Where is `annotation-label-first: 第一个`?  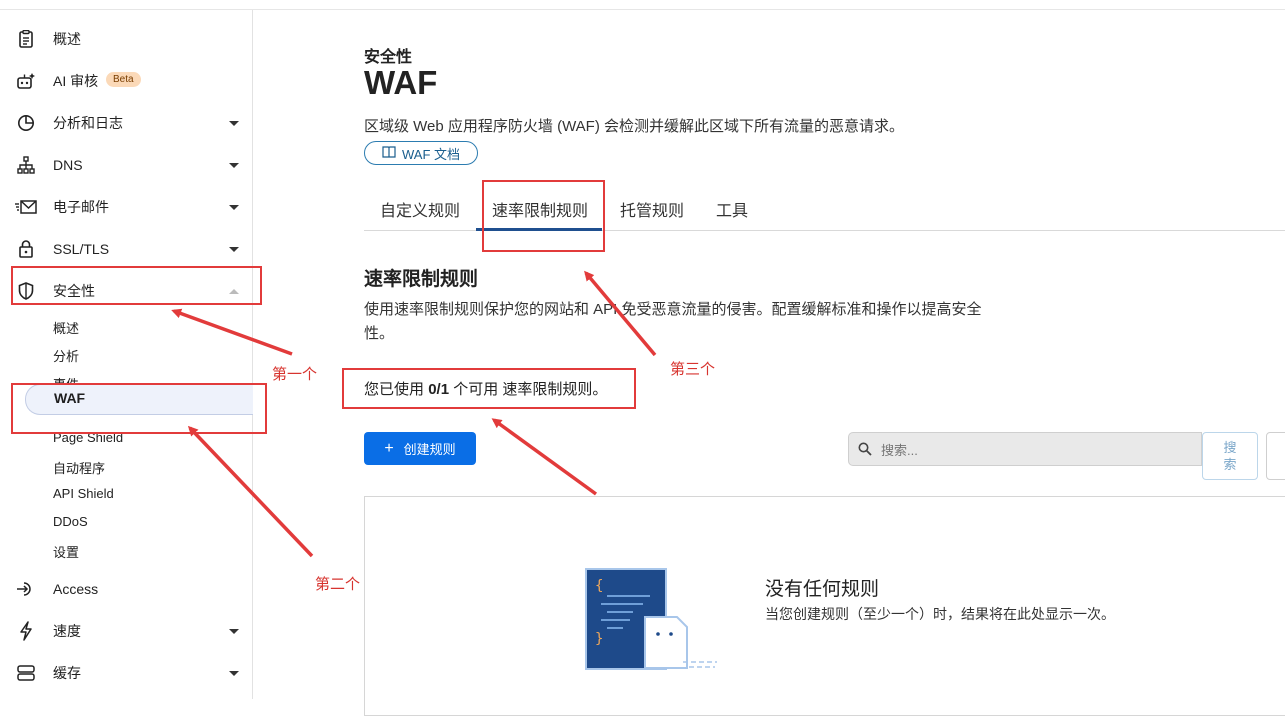 annotation-label-first: 第一个 is located at coordinates (295, 374).